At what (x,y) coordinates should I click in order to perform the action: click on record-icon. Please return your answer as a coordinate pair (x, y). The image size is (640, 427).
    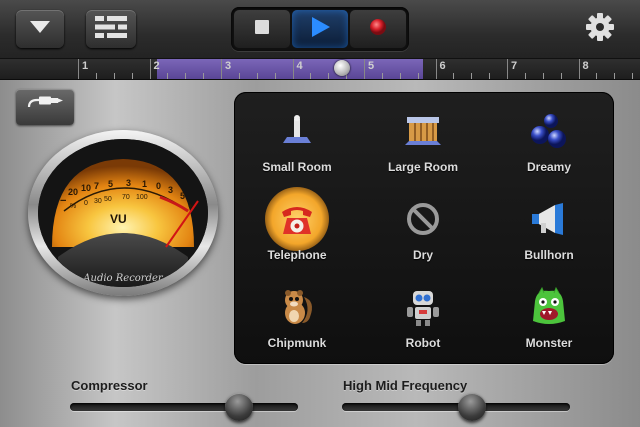
    Looking at the image, I should click on (378, 29).